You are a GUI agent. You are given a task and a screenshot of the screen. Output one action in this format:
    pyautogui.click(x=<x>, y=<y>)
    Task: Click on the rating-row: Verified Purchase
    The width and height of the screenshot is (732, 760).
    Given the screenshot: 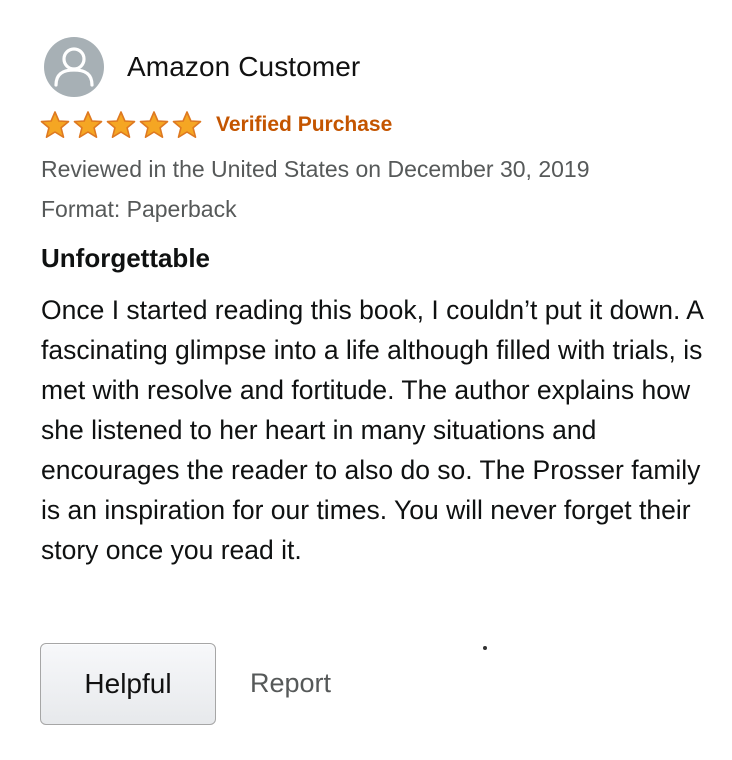 What is the action you would take?
    pyautogui.click(x=215, y=125)
    